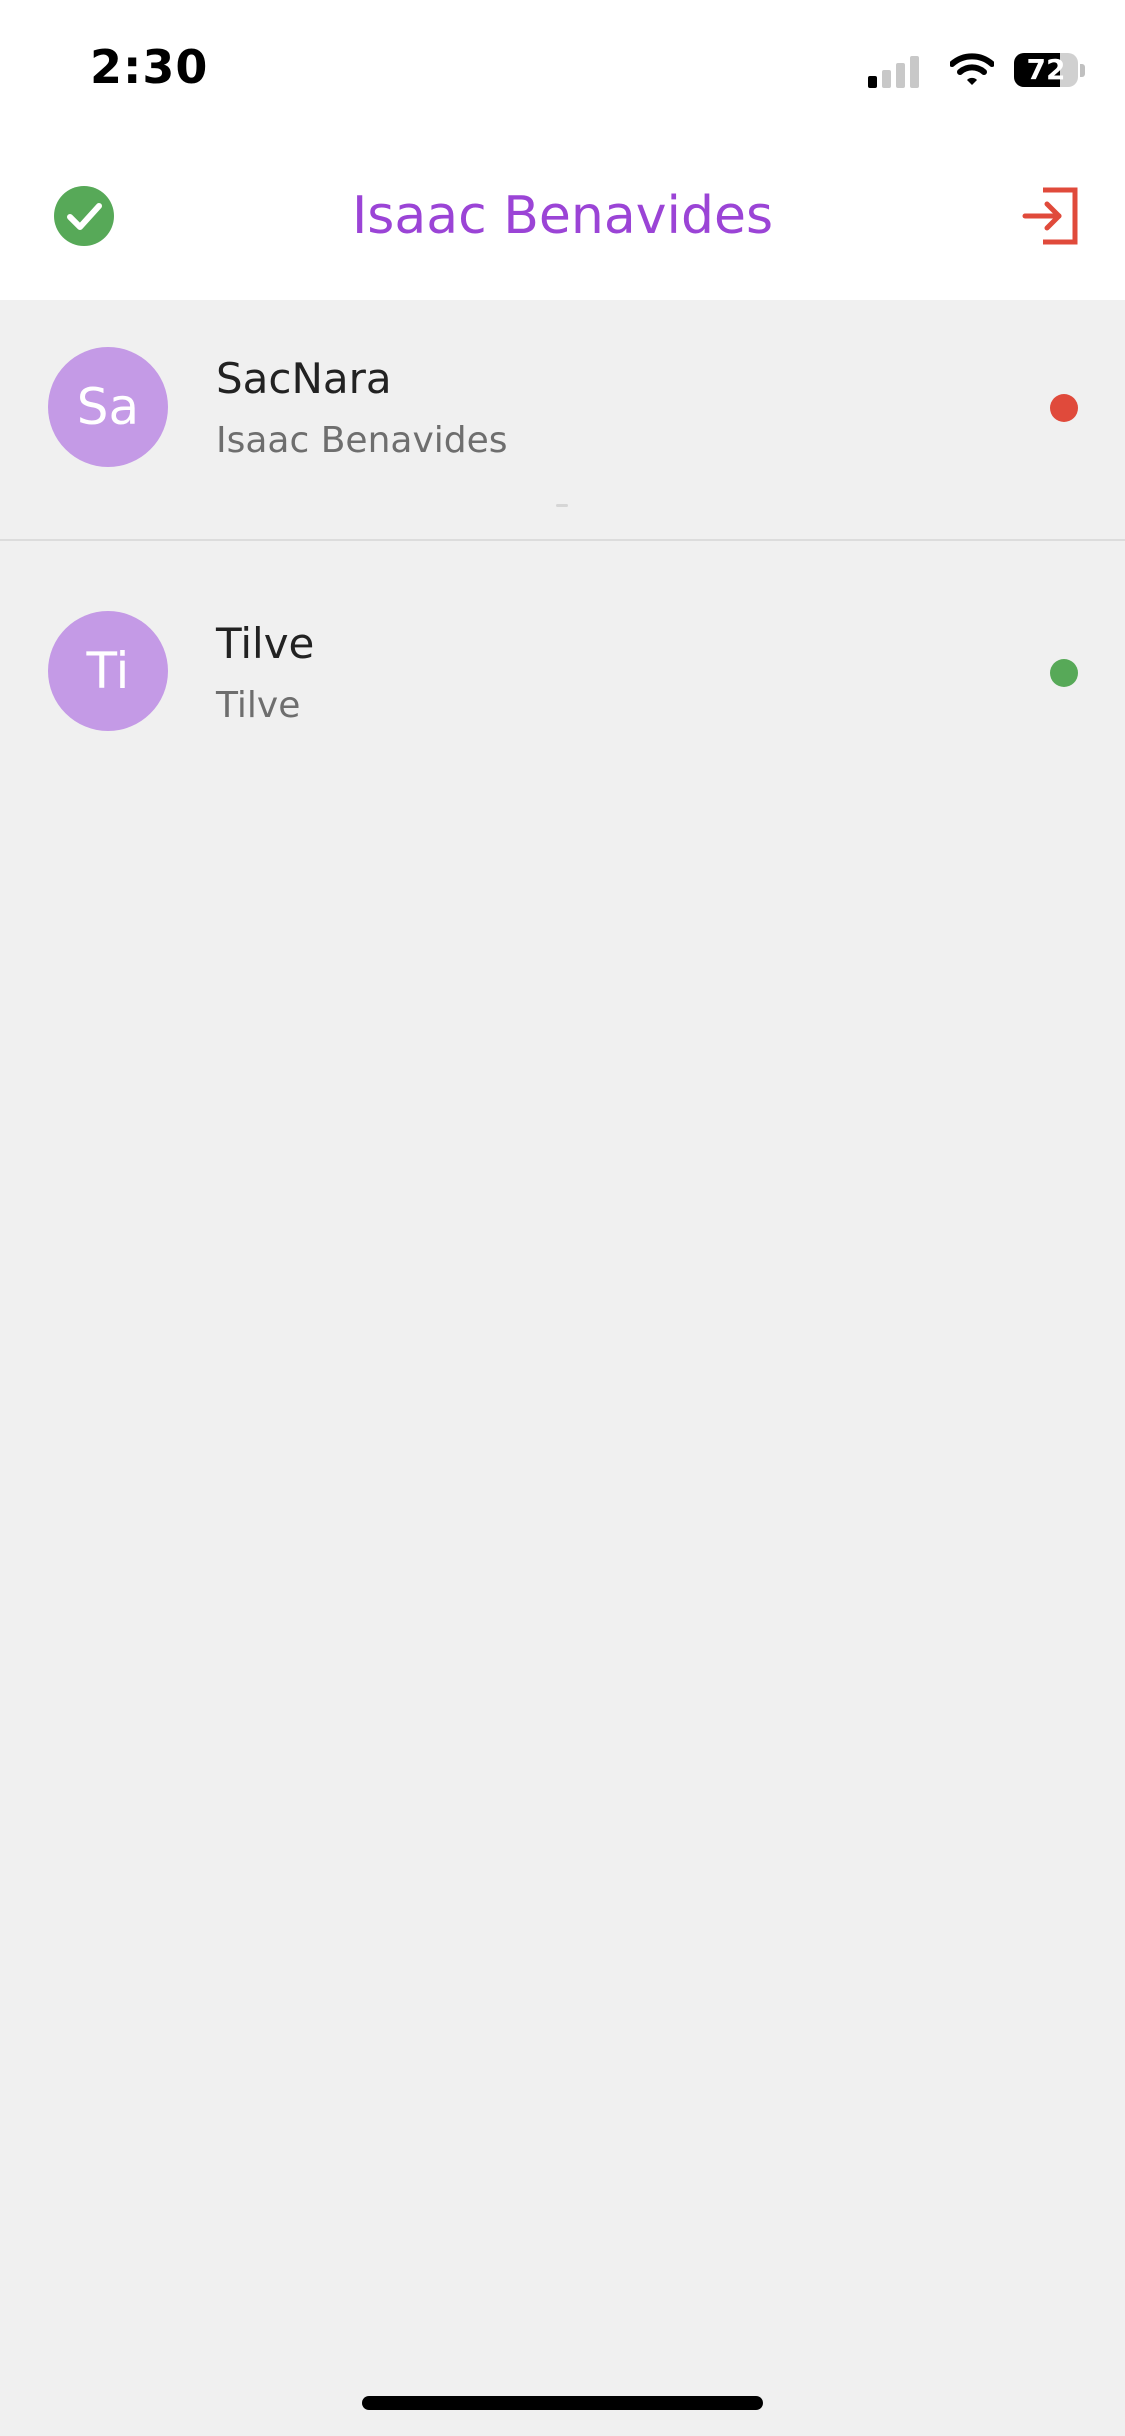 This screenshot has width=1125, height=2436. What do you see at coordinates (108, 671) in the screenshot?
I see `avatar: Ti` at bounding box center [108, 671].